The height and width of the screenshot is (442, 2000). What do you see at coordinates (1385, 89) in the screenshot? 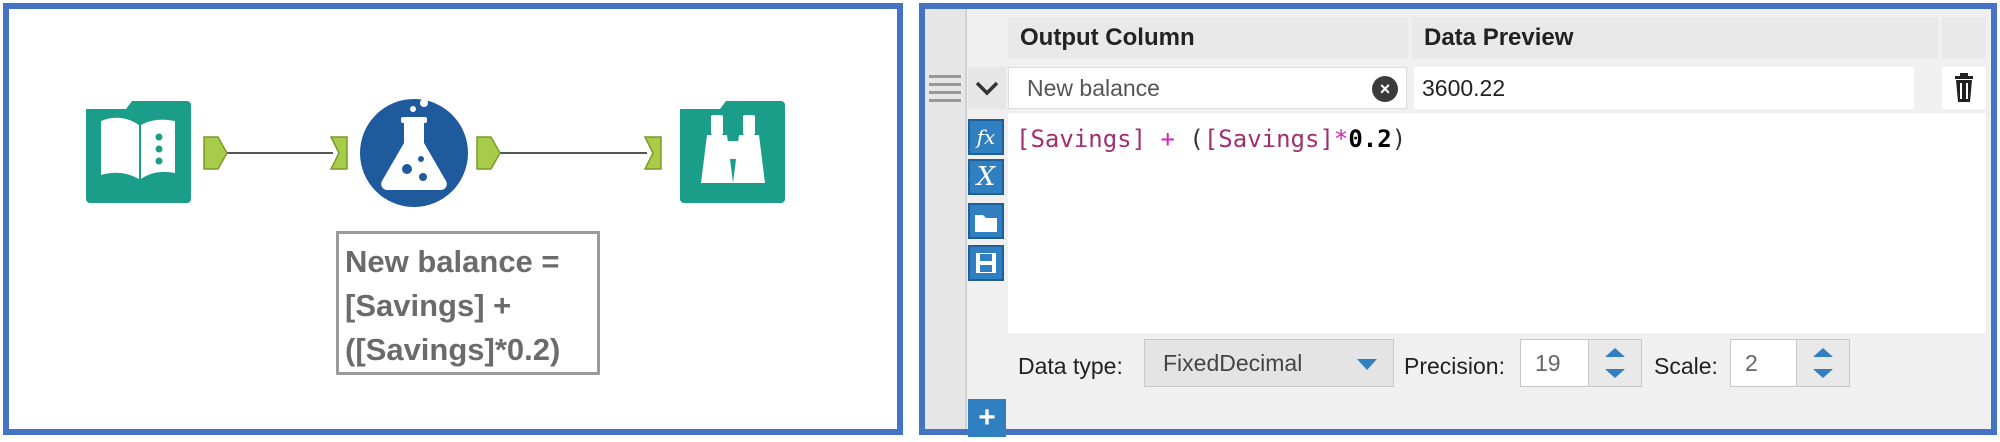
I see `clear-icon: ×` at bounding box center [1385, 89].